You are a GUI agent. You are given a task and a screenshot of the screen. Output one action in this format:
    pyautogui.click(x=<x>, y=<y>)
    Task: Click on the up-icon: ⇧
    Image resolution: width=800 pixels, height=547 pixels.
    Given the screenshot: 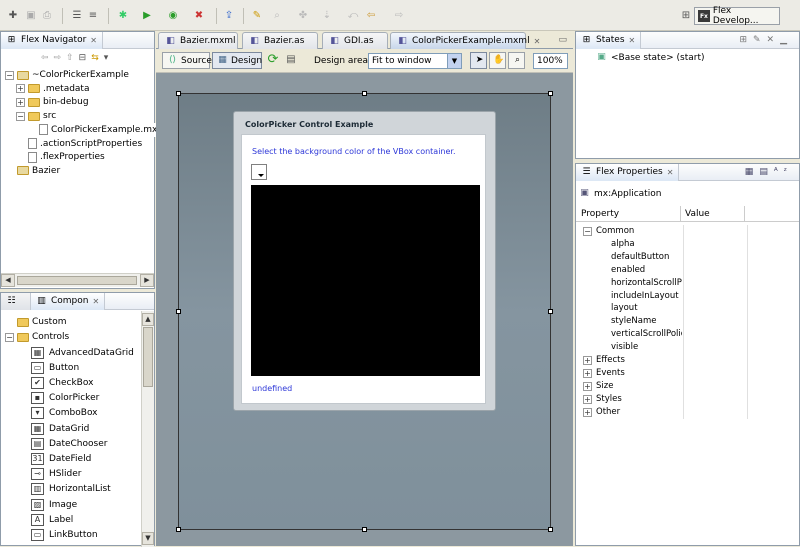 What is the action you would take?
    pyautogui.click(x=72, y=58)
    